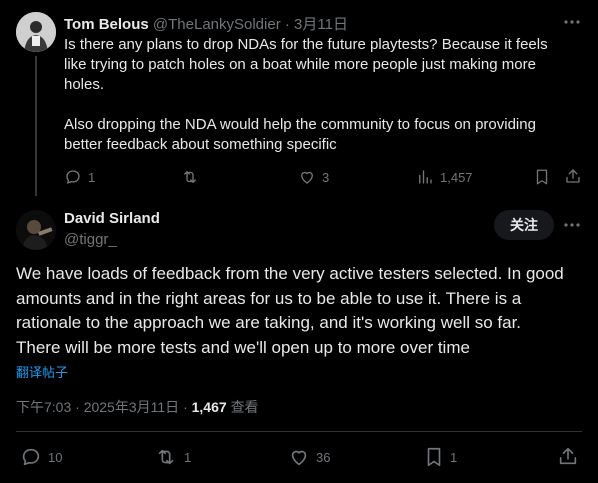 This screenshot has height=483, width=598. I want to click on like-button: 3, so click(313, 177).